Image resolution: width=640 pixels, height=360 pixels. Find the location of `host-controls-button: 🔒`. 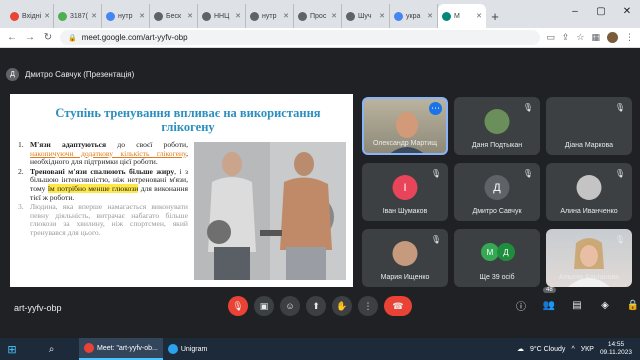

host-controls-button: 🔒 is located at coordinates (632, 305).